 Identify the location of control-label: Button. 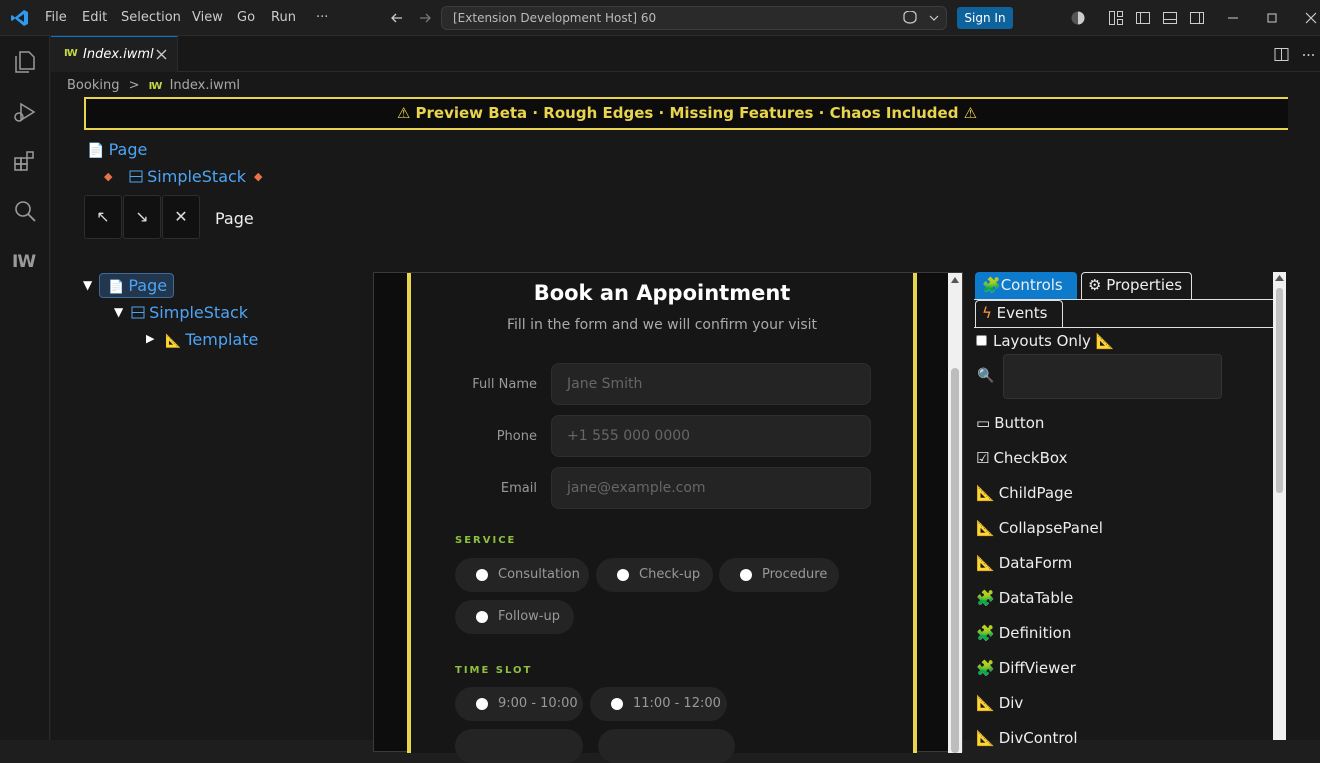
(1019, 423).